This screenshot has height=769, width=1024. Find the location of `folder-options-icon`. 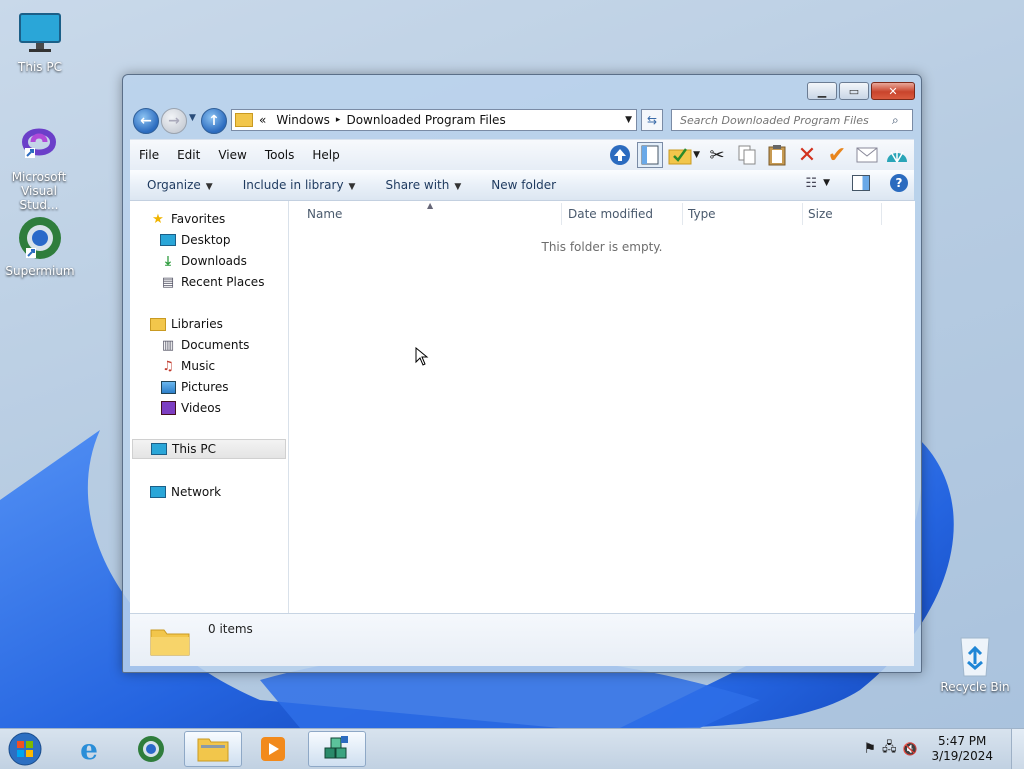

folder-options-icon is located at coordinates (680, 155).